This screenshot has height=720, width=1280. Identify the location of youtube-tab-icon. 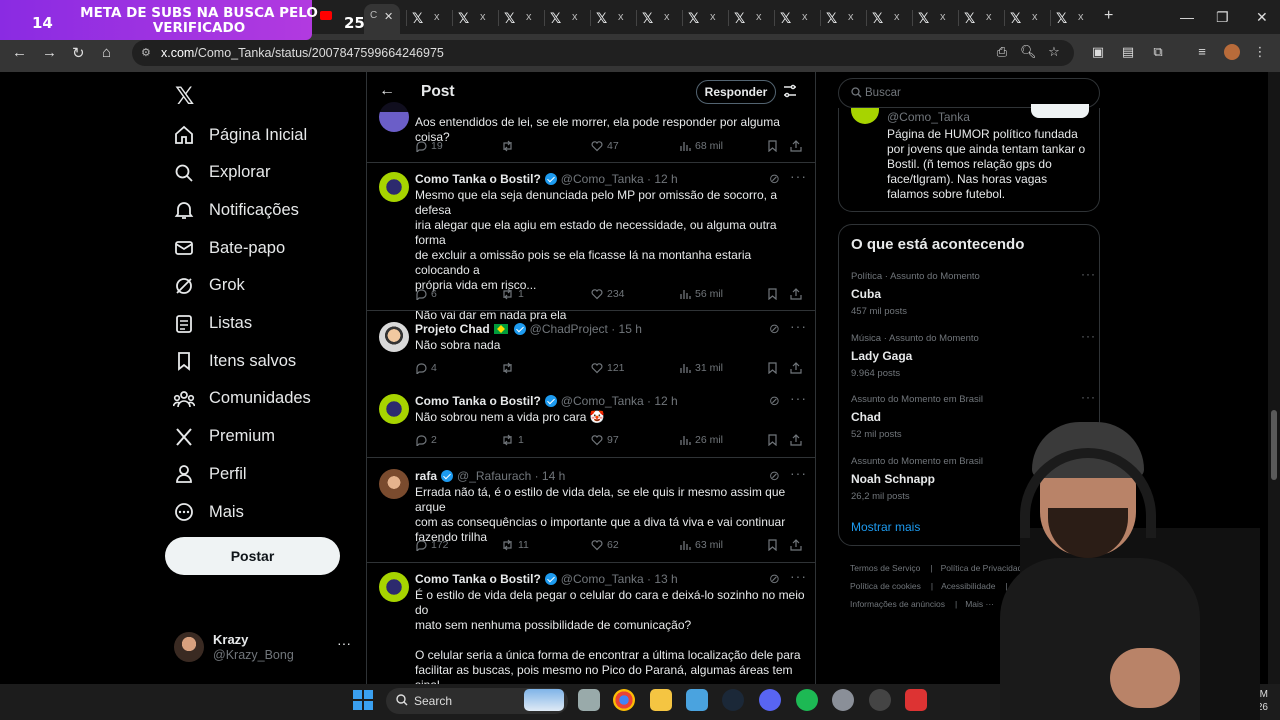
(326, 15).